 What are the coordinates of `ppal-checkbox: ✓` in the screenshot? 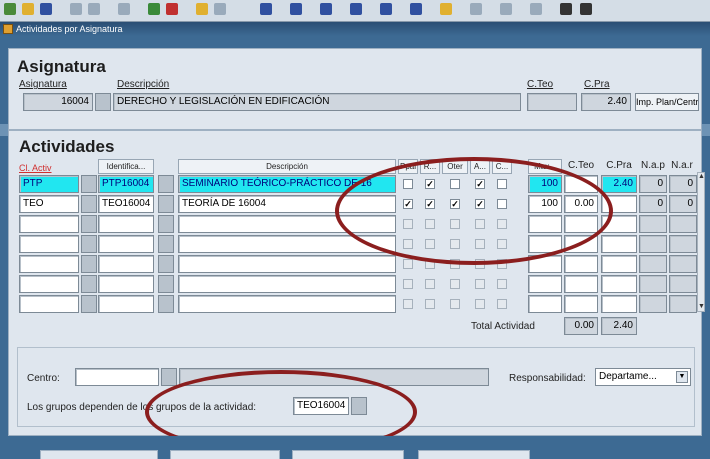 It's located at (408, 204).